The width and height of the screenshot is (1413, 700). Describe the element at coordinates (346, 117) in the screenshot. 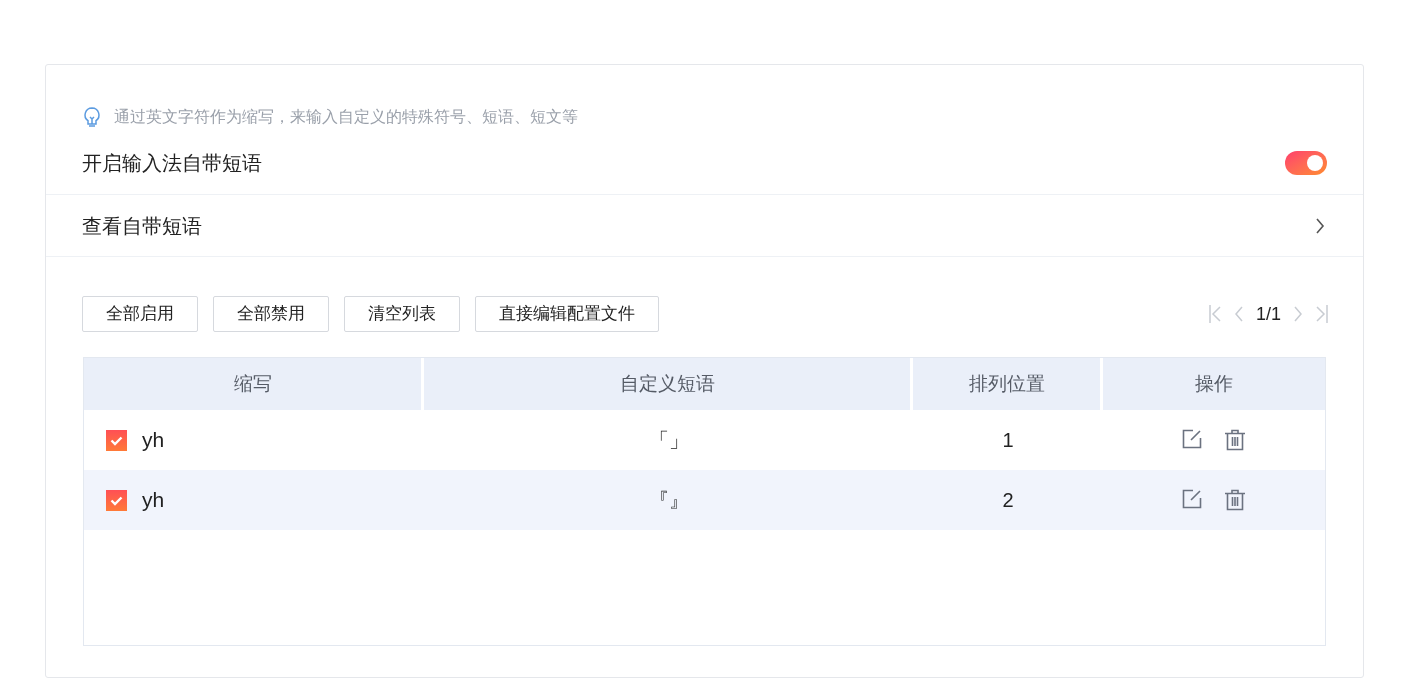

I see `hint-text: 通过英文字符作为缩写，来输入自定义的特殊符号、短语、短文等` at that location.